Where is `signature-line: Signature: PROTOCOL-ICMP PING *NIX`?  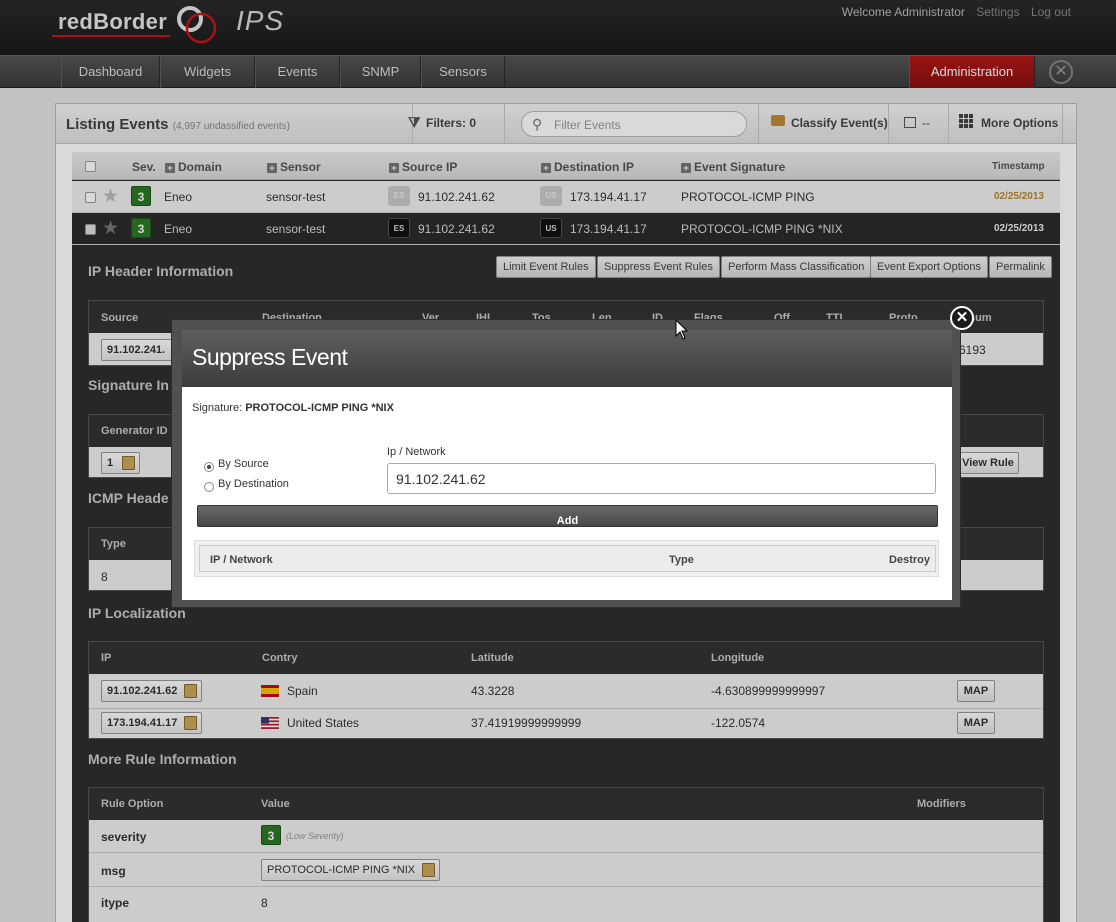 signature-line: Signature: PROTOCOL-ICMP PING *NIX is located at coordinates (293, 408).